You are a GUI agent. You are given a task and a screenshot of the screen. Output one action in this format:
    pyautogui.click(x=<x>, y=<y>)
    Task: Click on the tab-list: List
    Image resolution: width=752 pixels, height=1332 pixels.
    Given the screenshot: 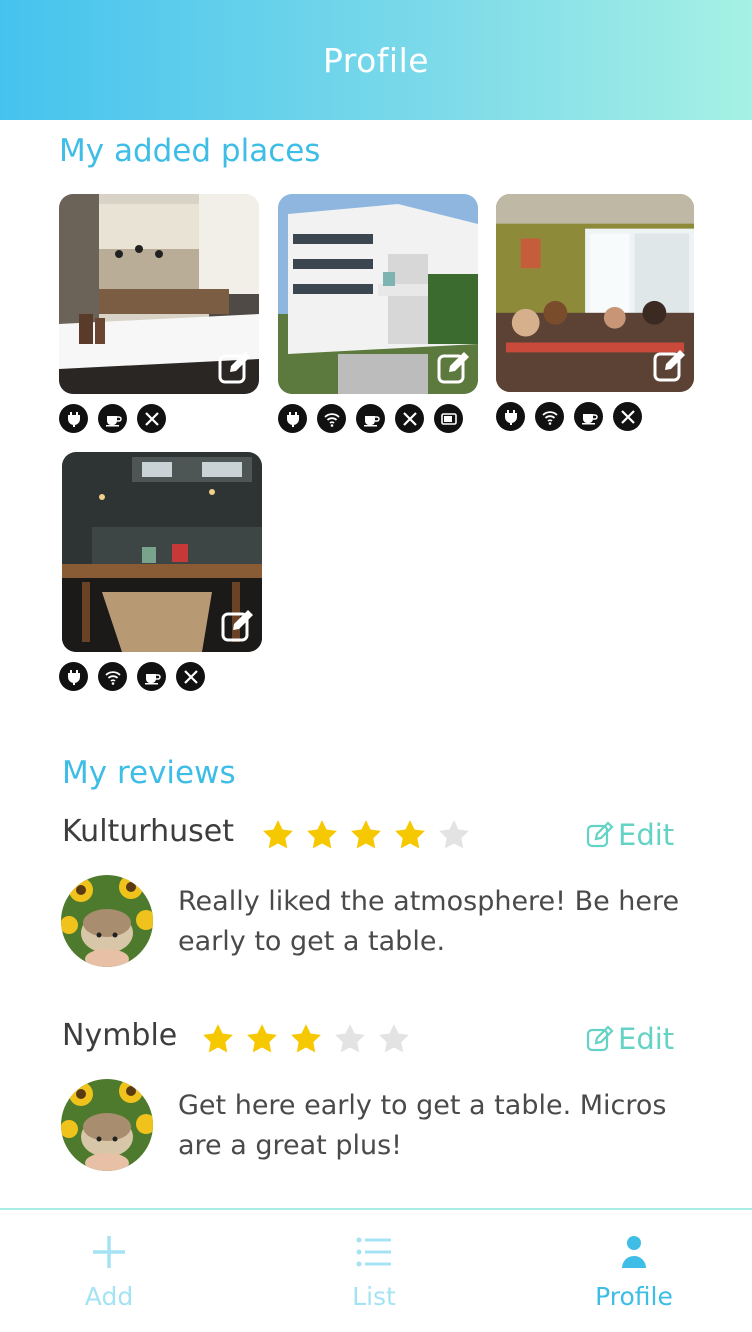 What is the action you would take?
    pyautogui.click(x=374, y=1271)
    